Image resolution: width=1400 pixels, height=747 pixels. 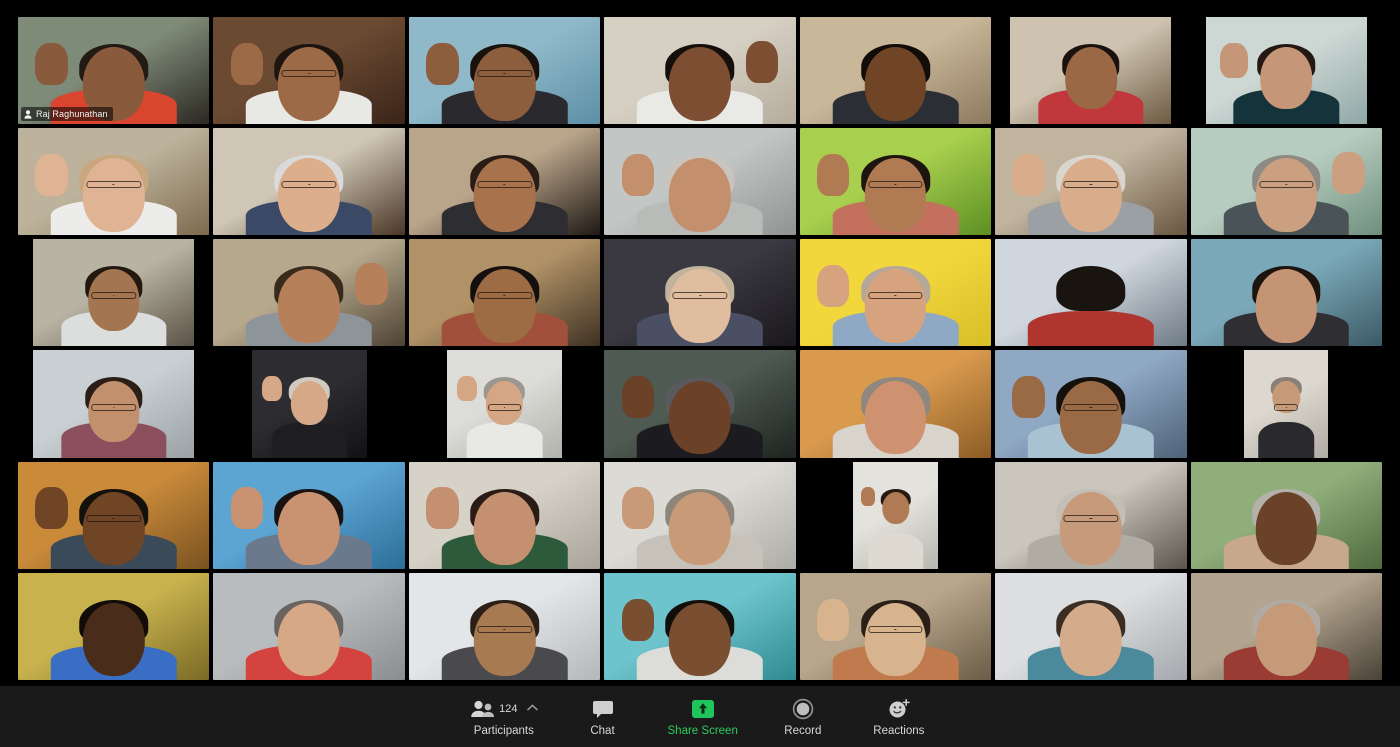 I want to click on toolbar-button-participants: 124 Participants, so click(x=503, y=717).